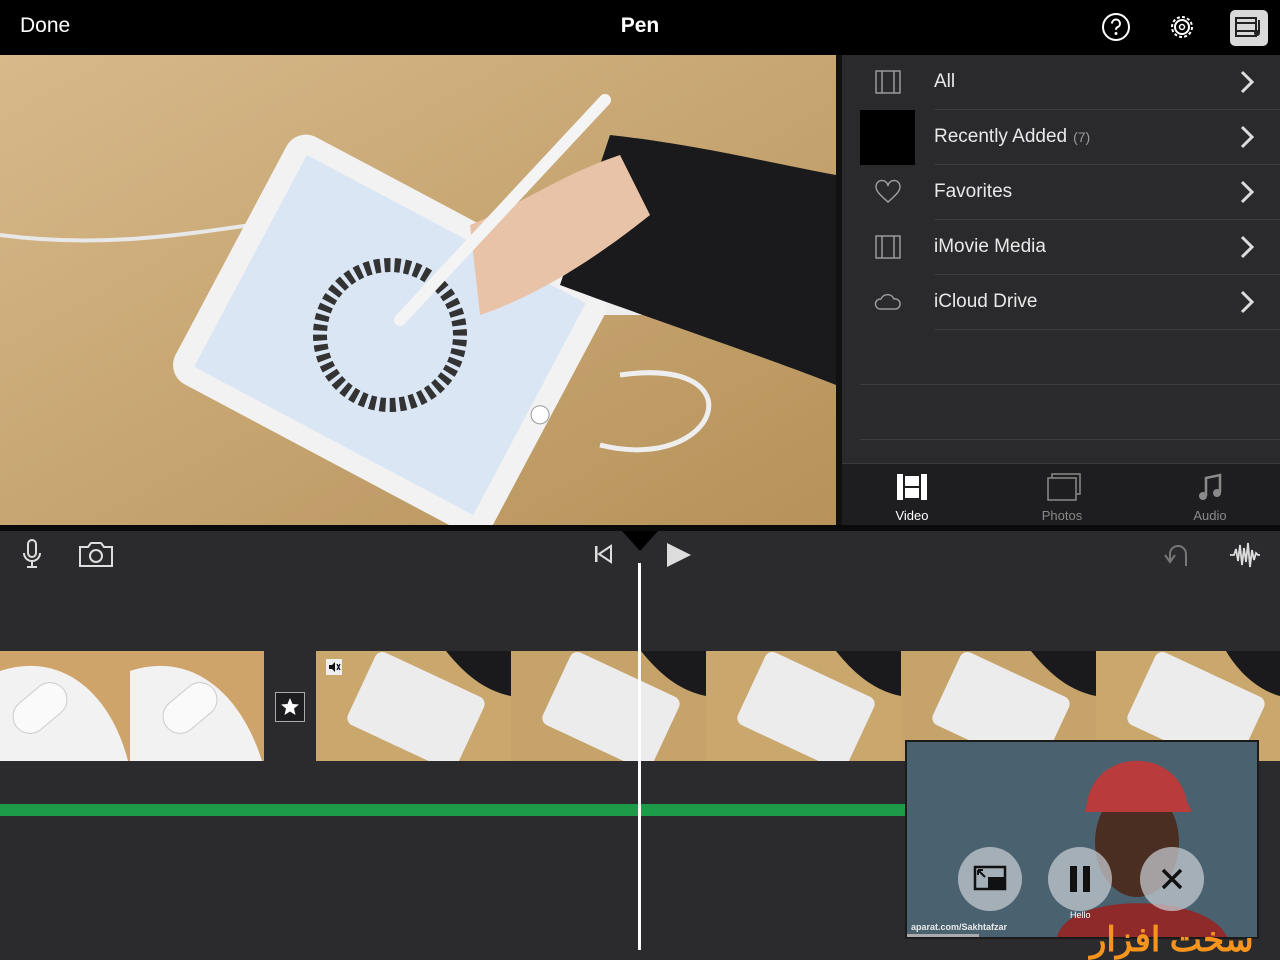 The width and height of the screenshot is (1280, 960). What do you see at coordinates (639, 756) in the screenshot?
I see `playhead-line` at bounding box center [639, 756].